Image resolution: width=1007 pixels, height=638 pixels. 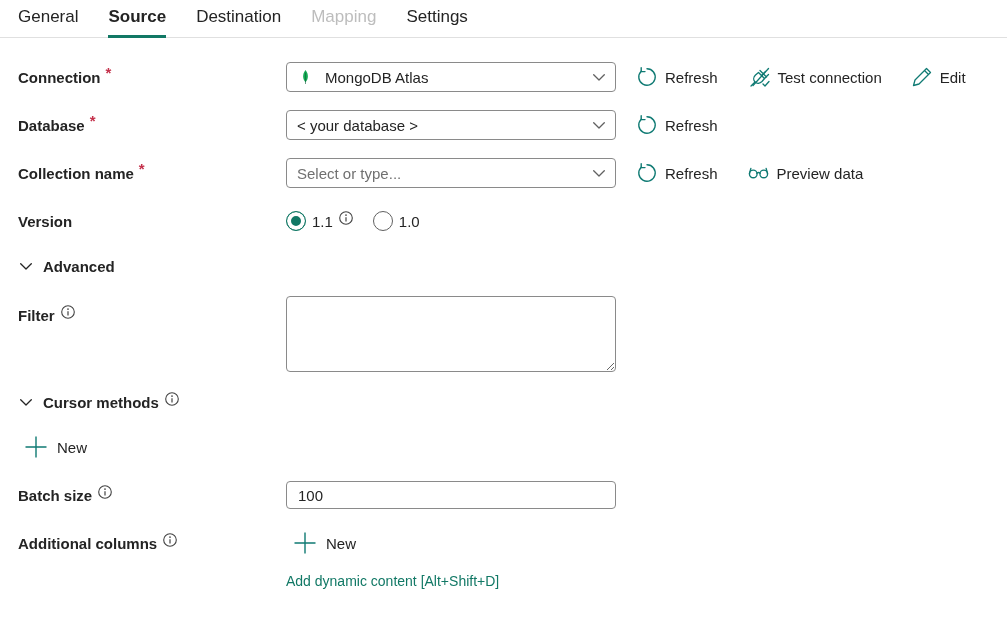 I want to click on tab: General, so click(x=48, y=19).